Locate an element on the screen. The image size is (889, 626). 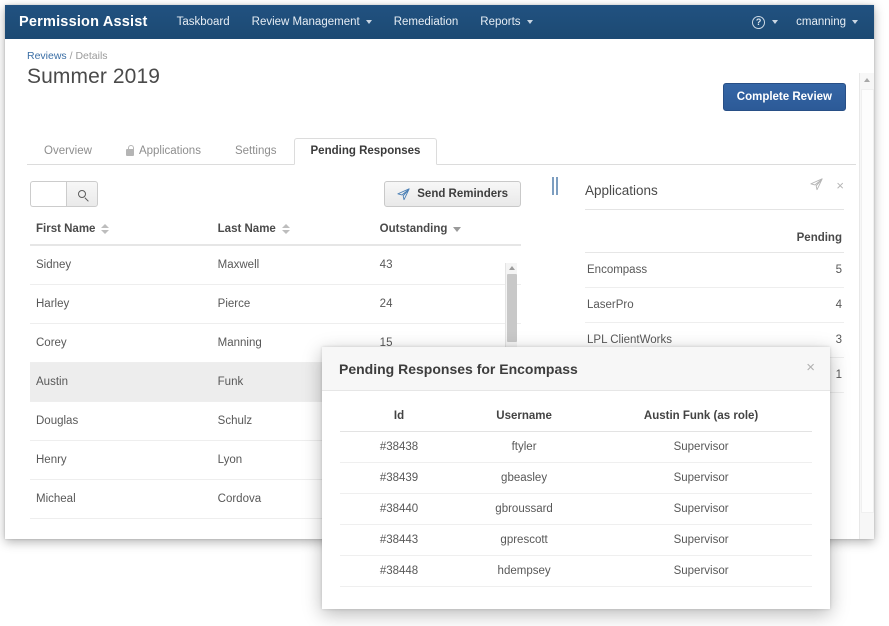
page-vertical-scrollbar is located at coordinates (866, 306).